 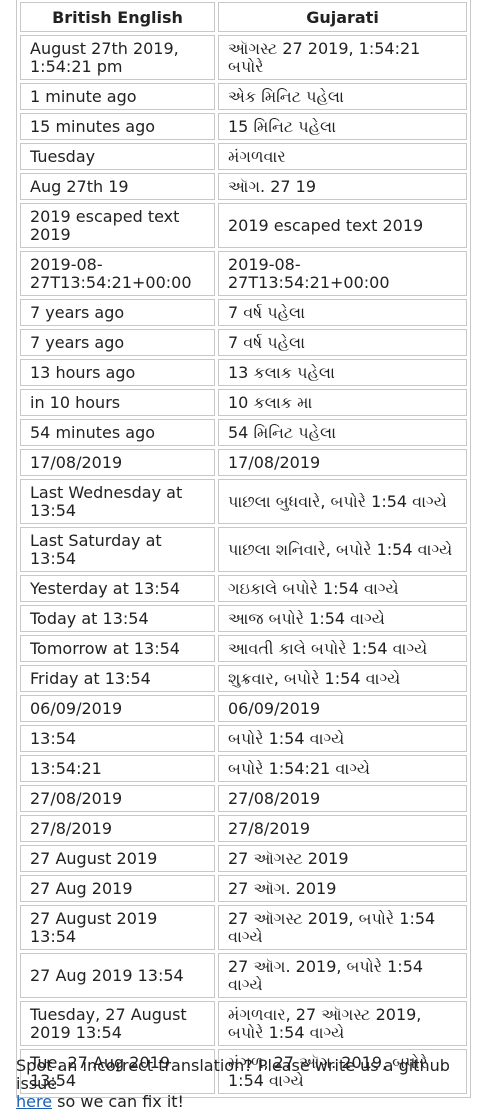 I want to click on table-row: 27/08/2019 27/08/2019, so click(x=243, y=798).